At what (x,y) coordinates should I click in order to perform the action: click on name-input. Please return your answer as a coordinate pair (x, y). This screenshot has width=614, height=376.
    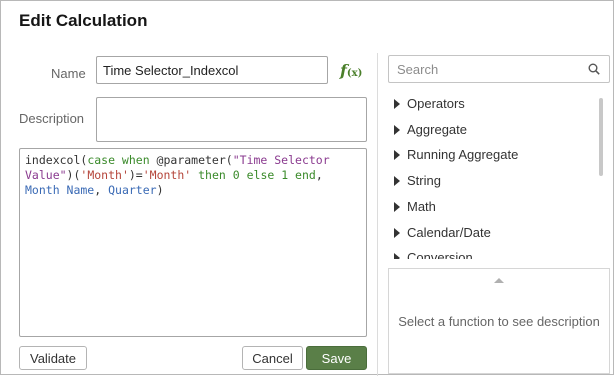
    Looking at the image, I should click on (212, 70).